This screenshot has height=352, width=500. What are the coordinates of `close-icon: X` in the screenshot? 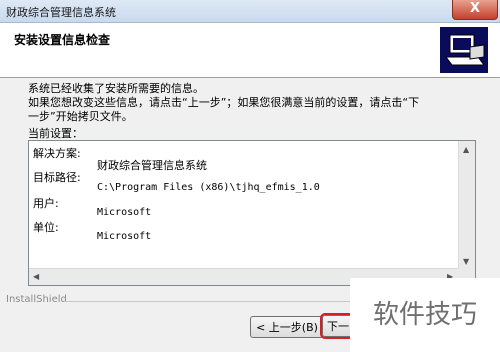 It's located at (475, 8).